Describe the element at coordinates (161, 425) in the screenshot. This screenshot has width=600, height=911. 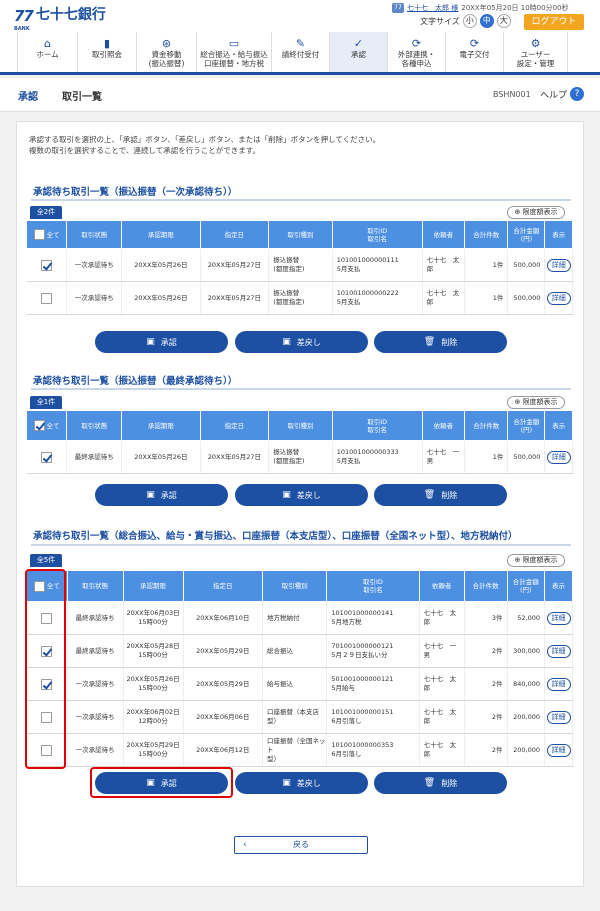
I see `column-header: 承認期限` at that location.